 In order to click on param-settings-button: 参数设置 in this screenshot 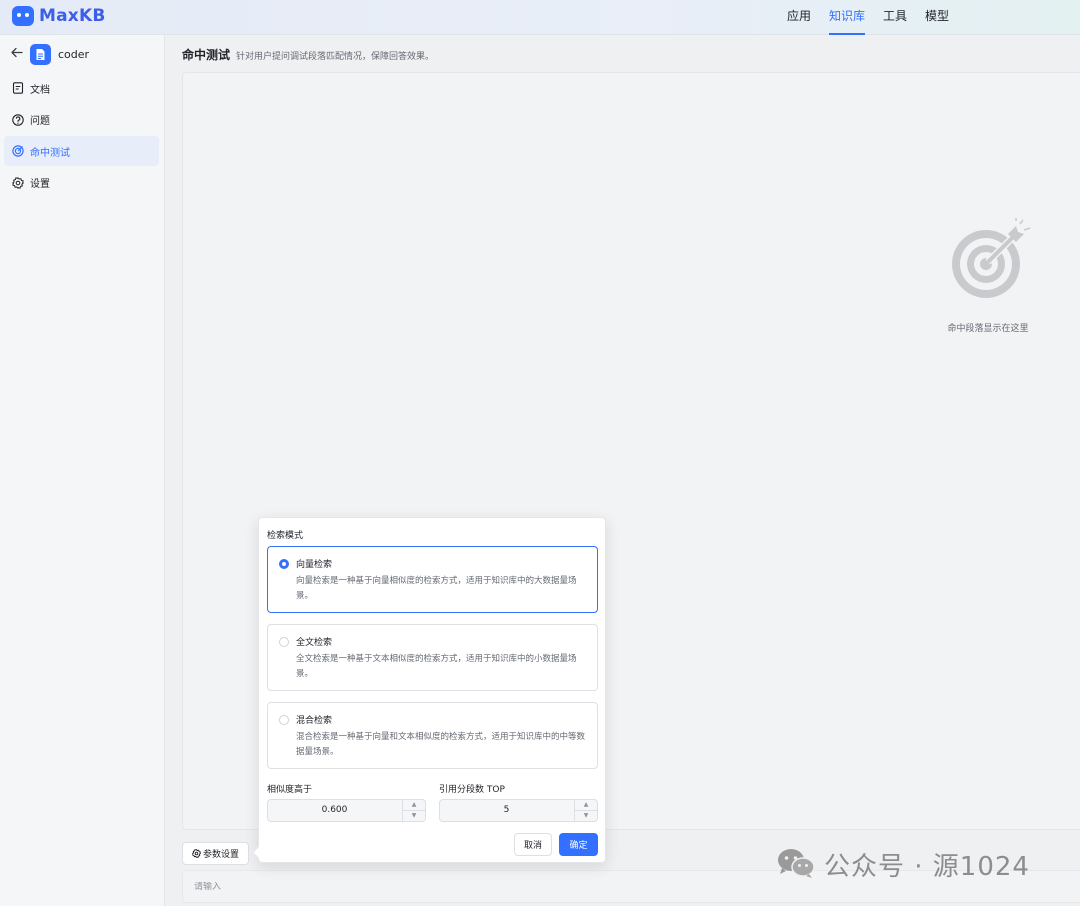, I will do `click(215, 853)`.